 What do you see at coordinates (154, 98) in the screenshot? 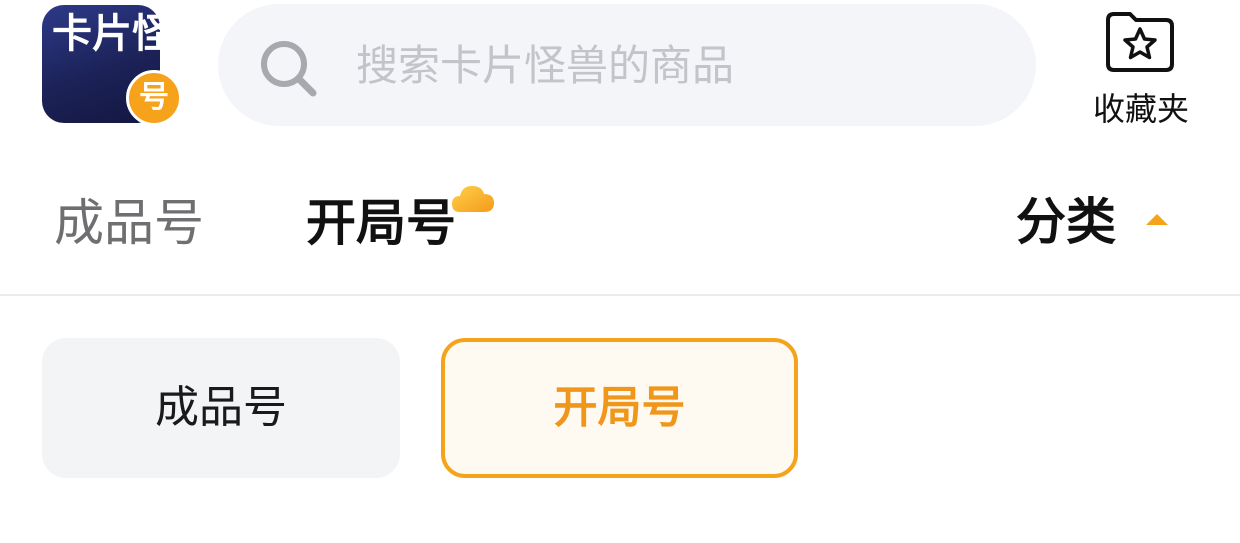
I see `logo-badge: 号` at bounding box center [154, 98].